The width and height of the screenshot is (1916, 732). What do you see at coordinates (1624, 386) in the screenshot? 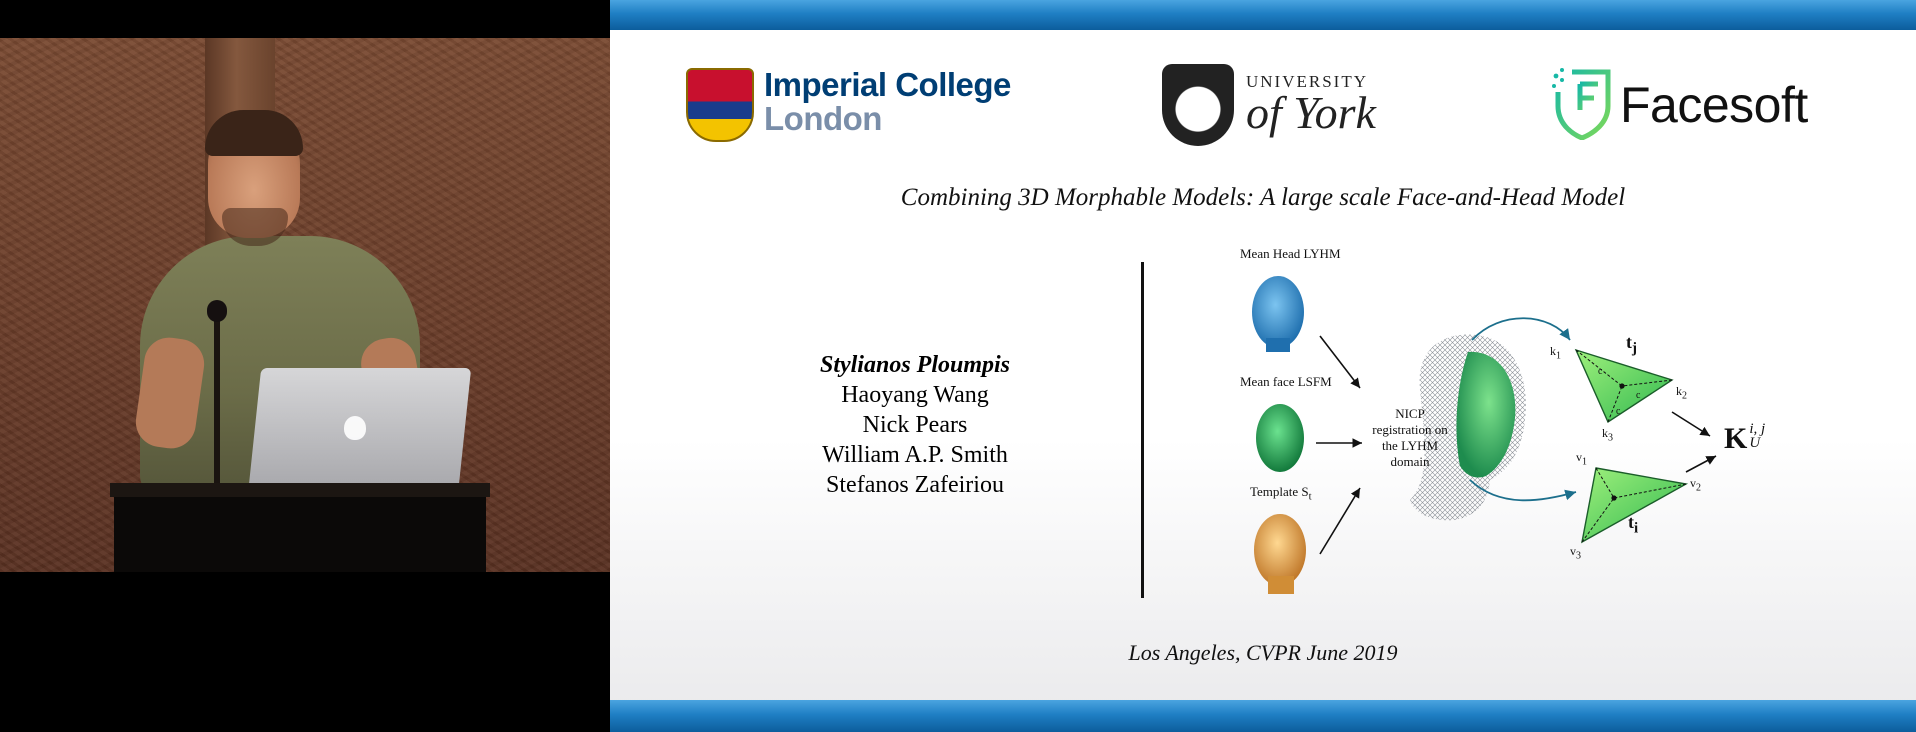
I see `triangle-tj` at bounding box center [1624, 386].